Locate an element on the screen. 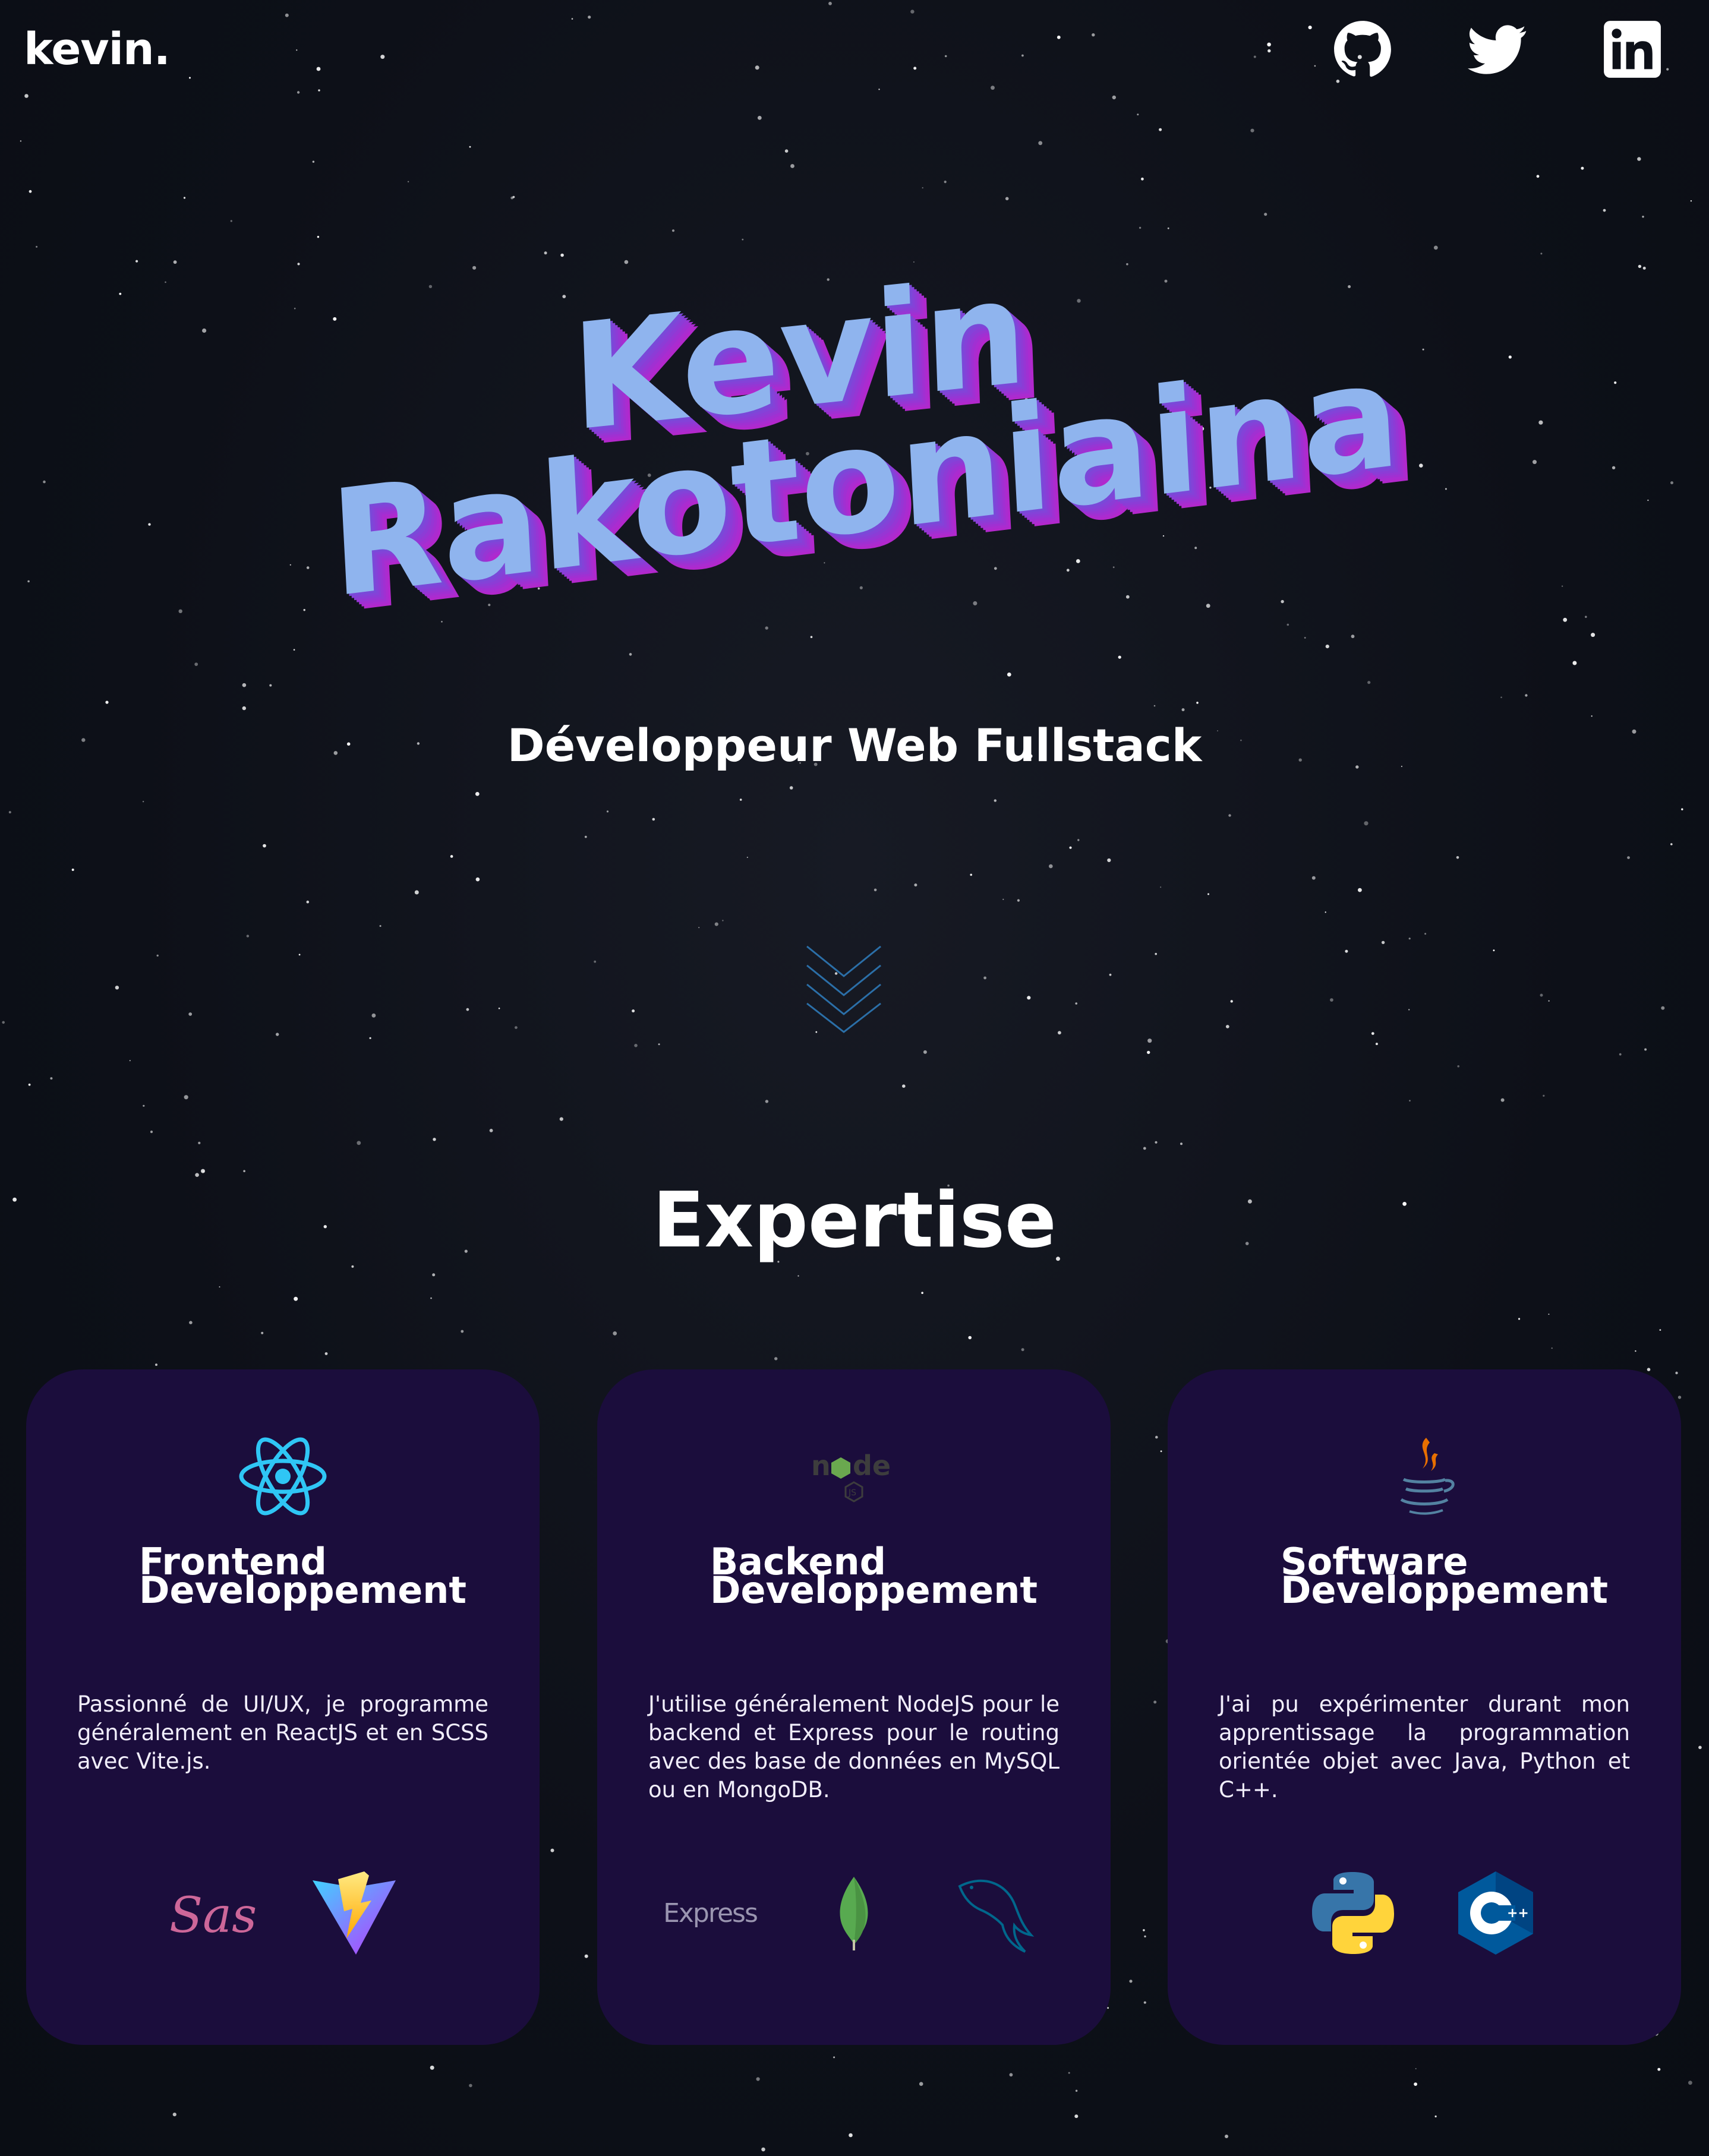 The width and height of the screenshot is (1709, 2156). mongodb-icon is located at coordinates (854, 1913).